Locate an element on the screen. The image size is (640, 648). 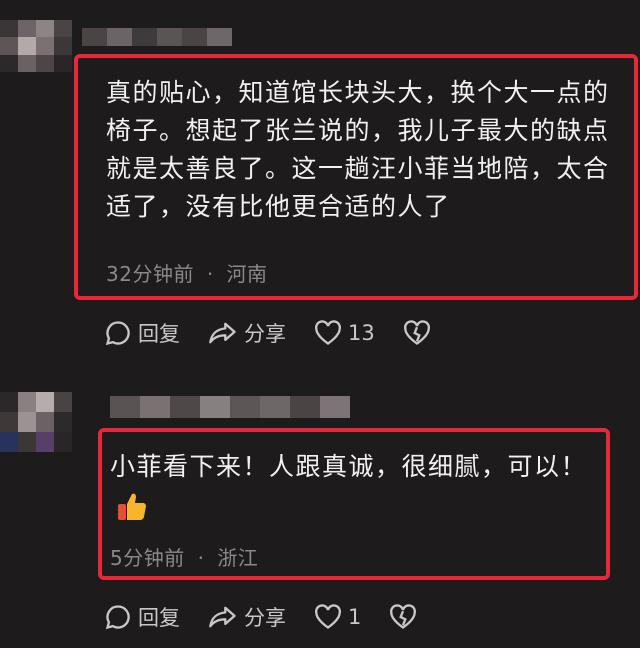
comment-actions: 回复 分享 13 is located at coordinates (284, 333).